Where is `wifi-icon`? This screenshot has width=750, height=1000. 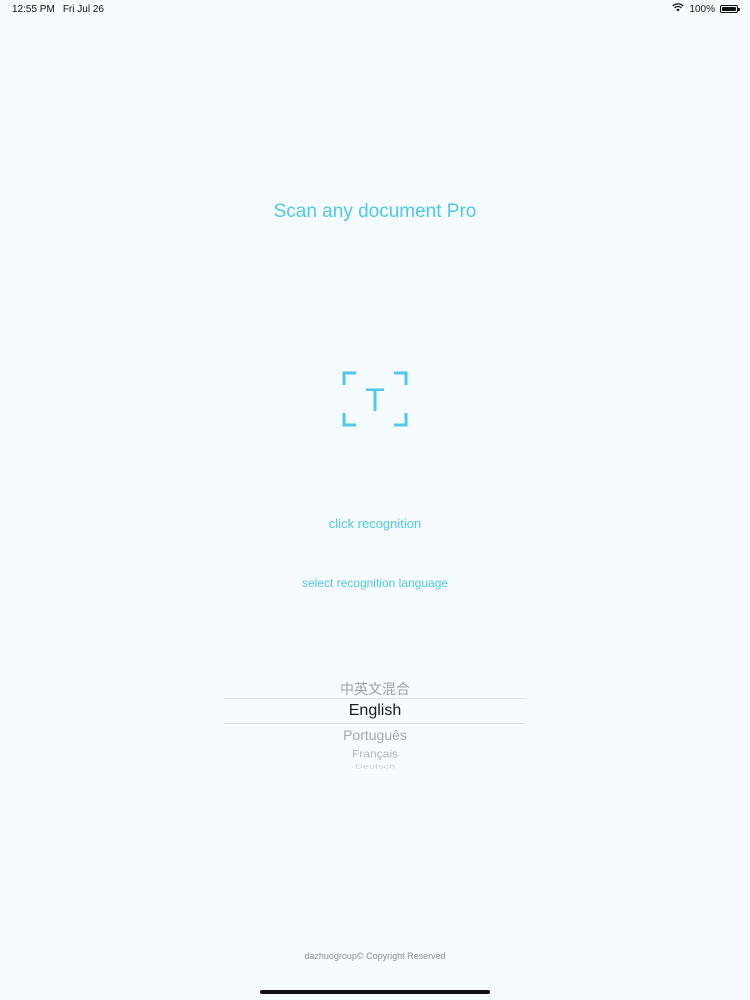 wifi-icon is located at coordinates (678, 9).